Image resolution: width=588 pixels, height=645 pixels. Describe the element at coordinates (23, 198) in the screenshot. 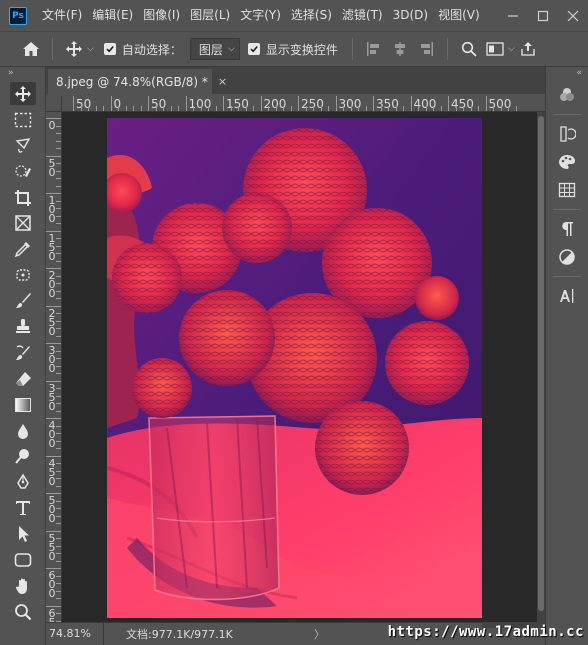

I see `crop-tool` at that location.